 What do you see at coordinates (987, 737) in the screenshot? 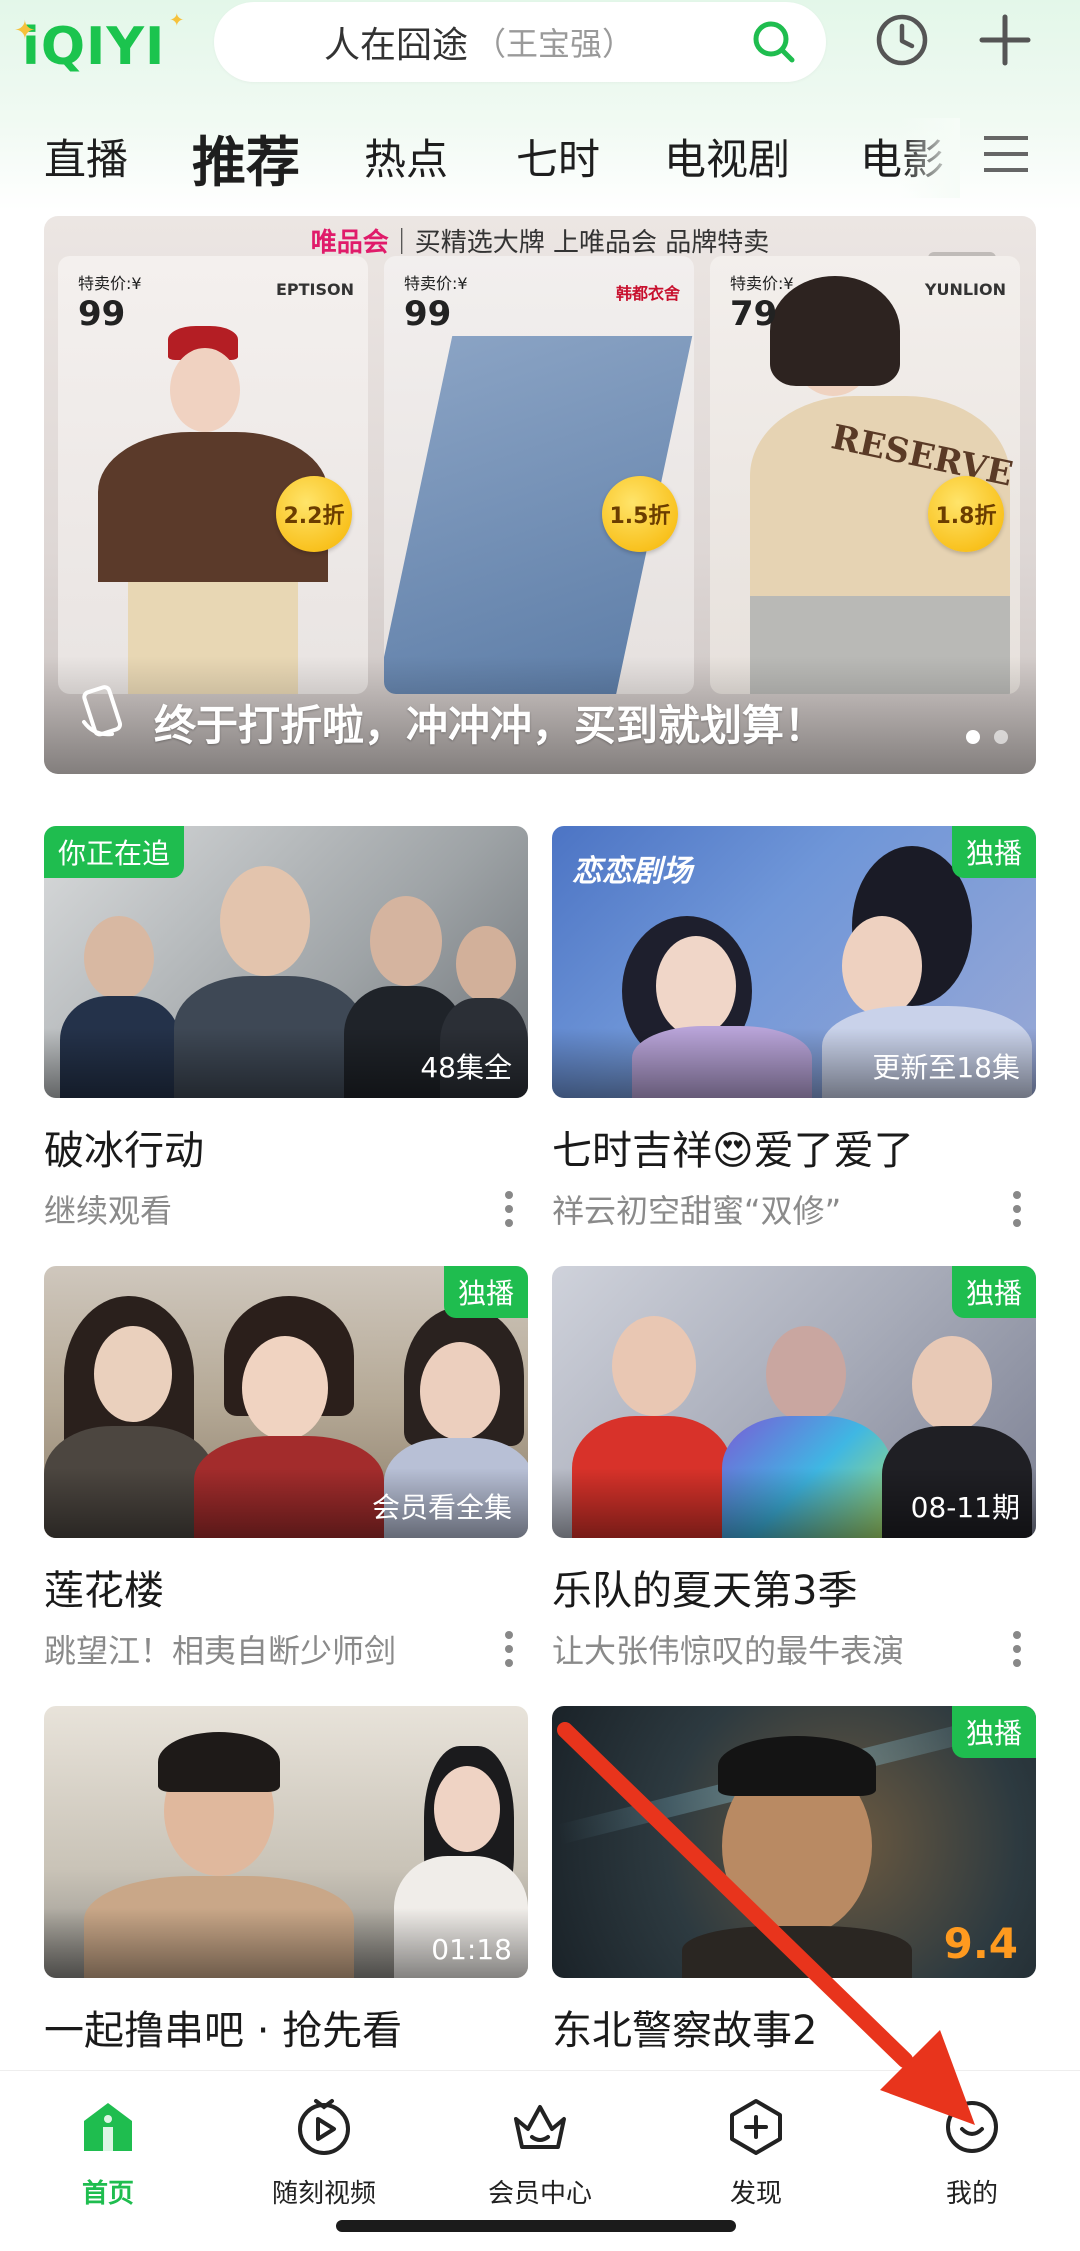
I see `carousel-dots` at bounding box center [987, 737].